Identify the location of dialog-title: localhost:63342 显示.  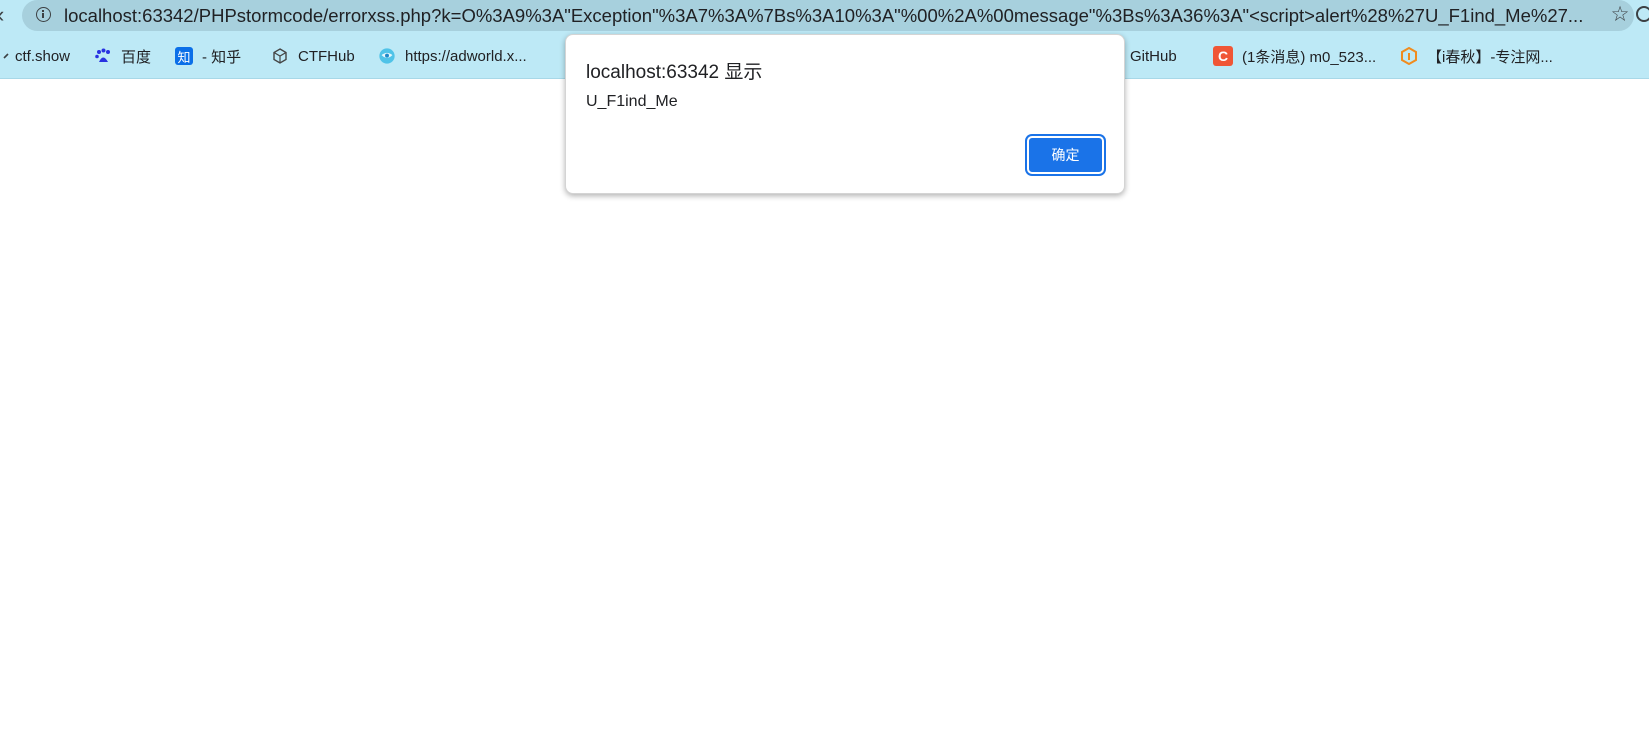
(674, 72).